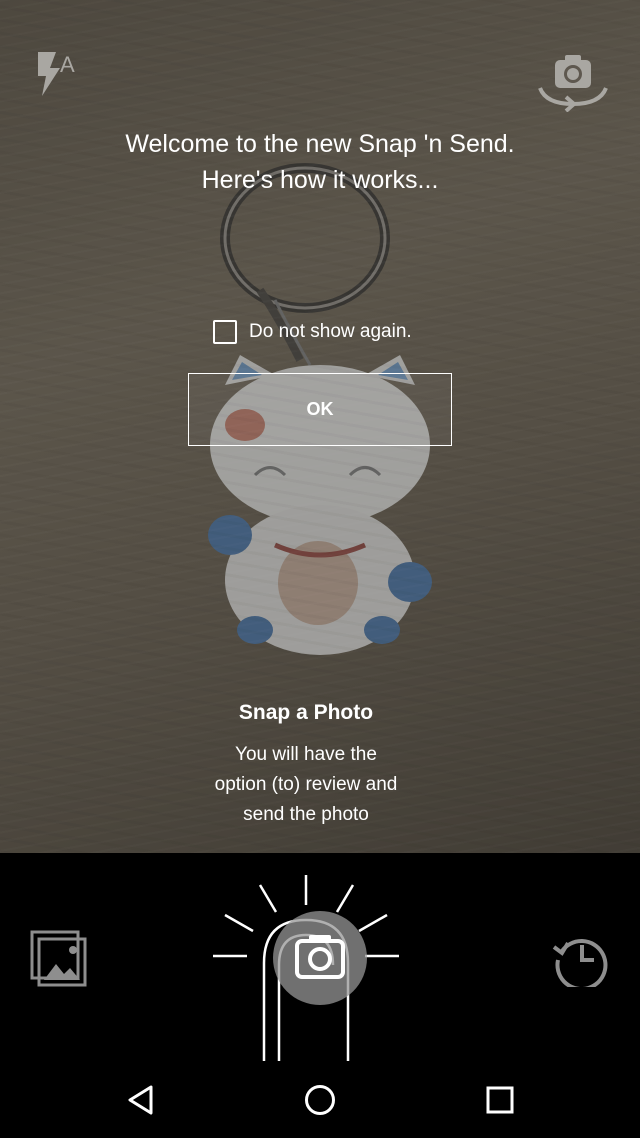  Describe the element at coordinates (306, 754) in the screenshot. I see `tip-line-1: You will have the` at that location.